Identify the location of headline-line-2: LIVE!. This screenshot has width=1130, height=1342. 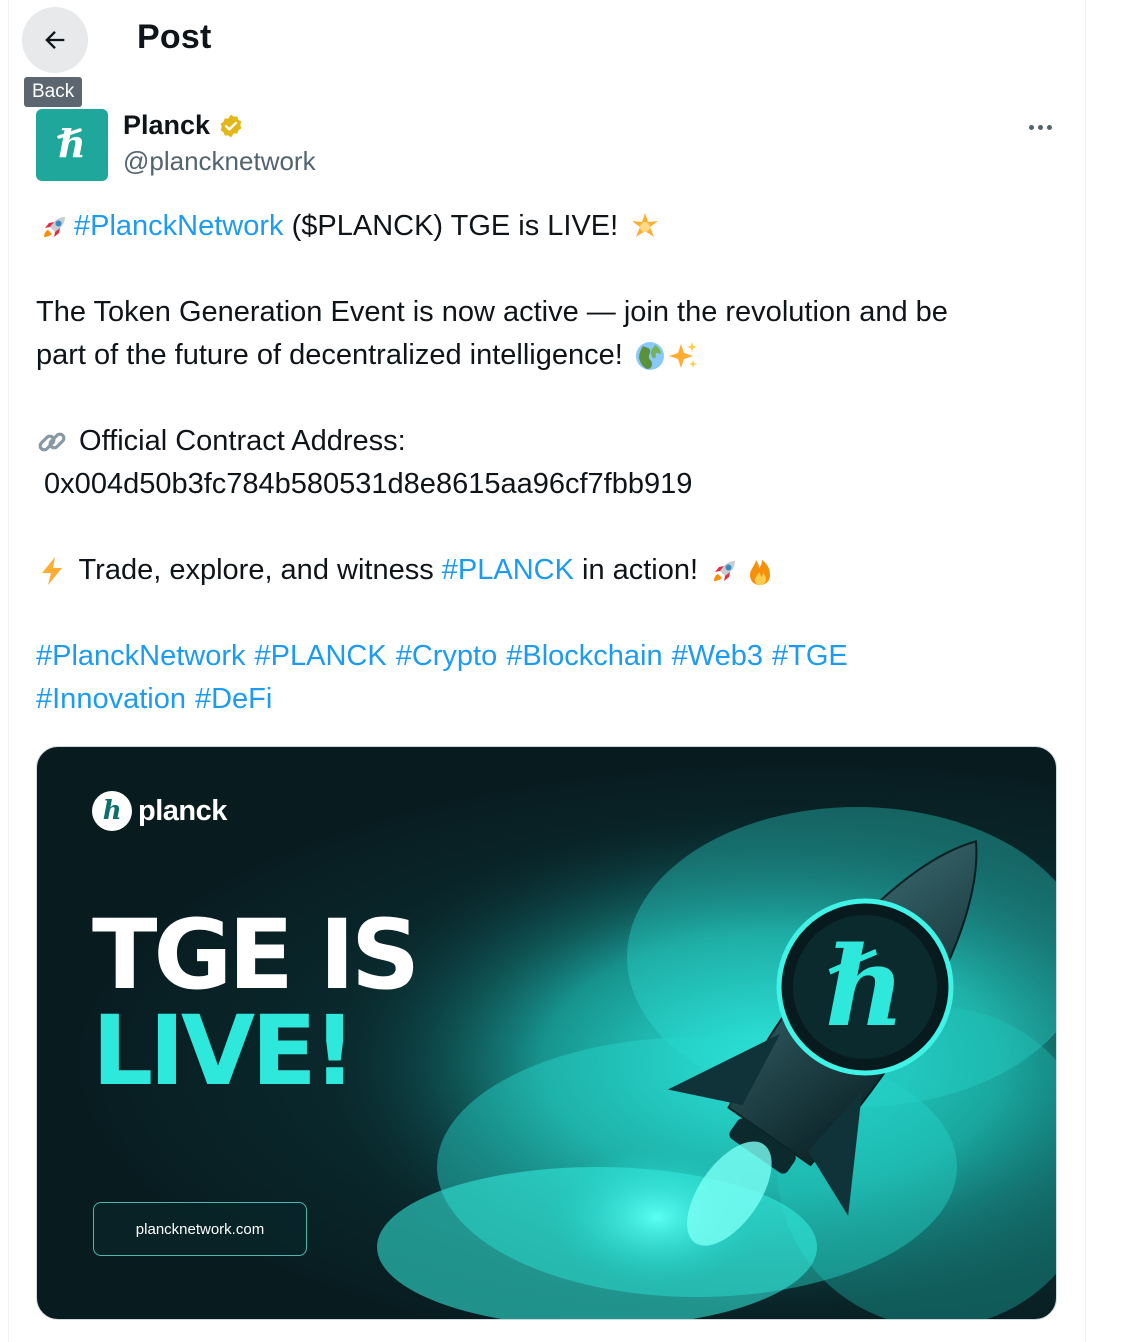
(224, 1051).